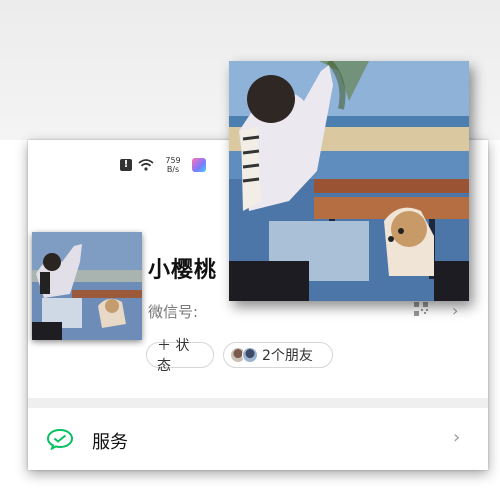 This screenshot has height=500, width=500. I want to click on friends-label: 2个朋友, so click(287, 356).